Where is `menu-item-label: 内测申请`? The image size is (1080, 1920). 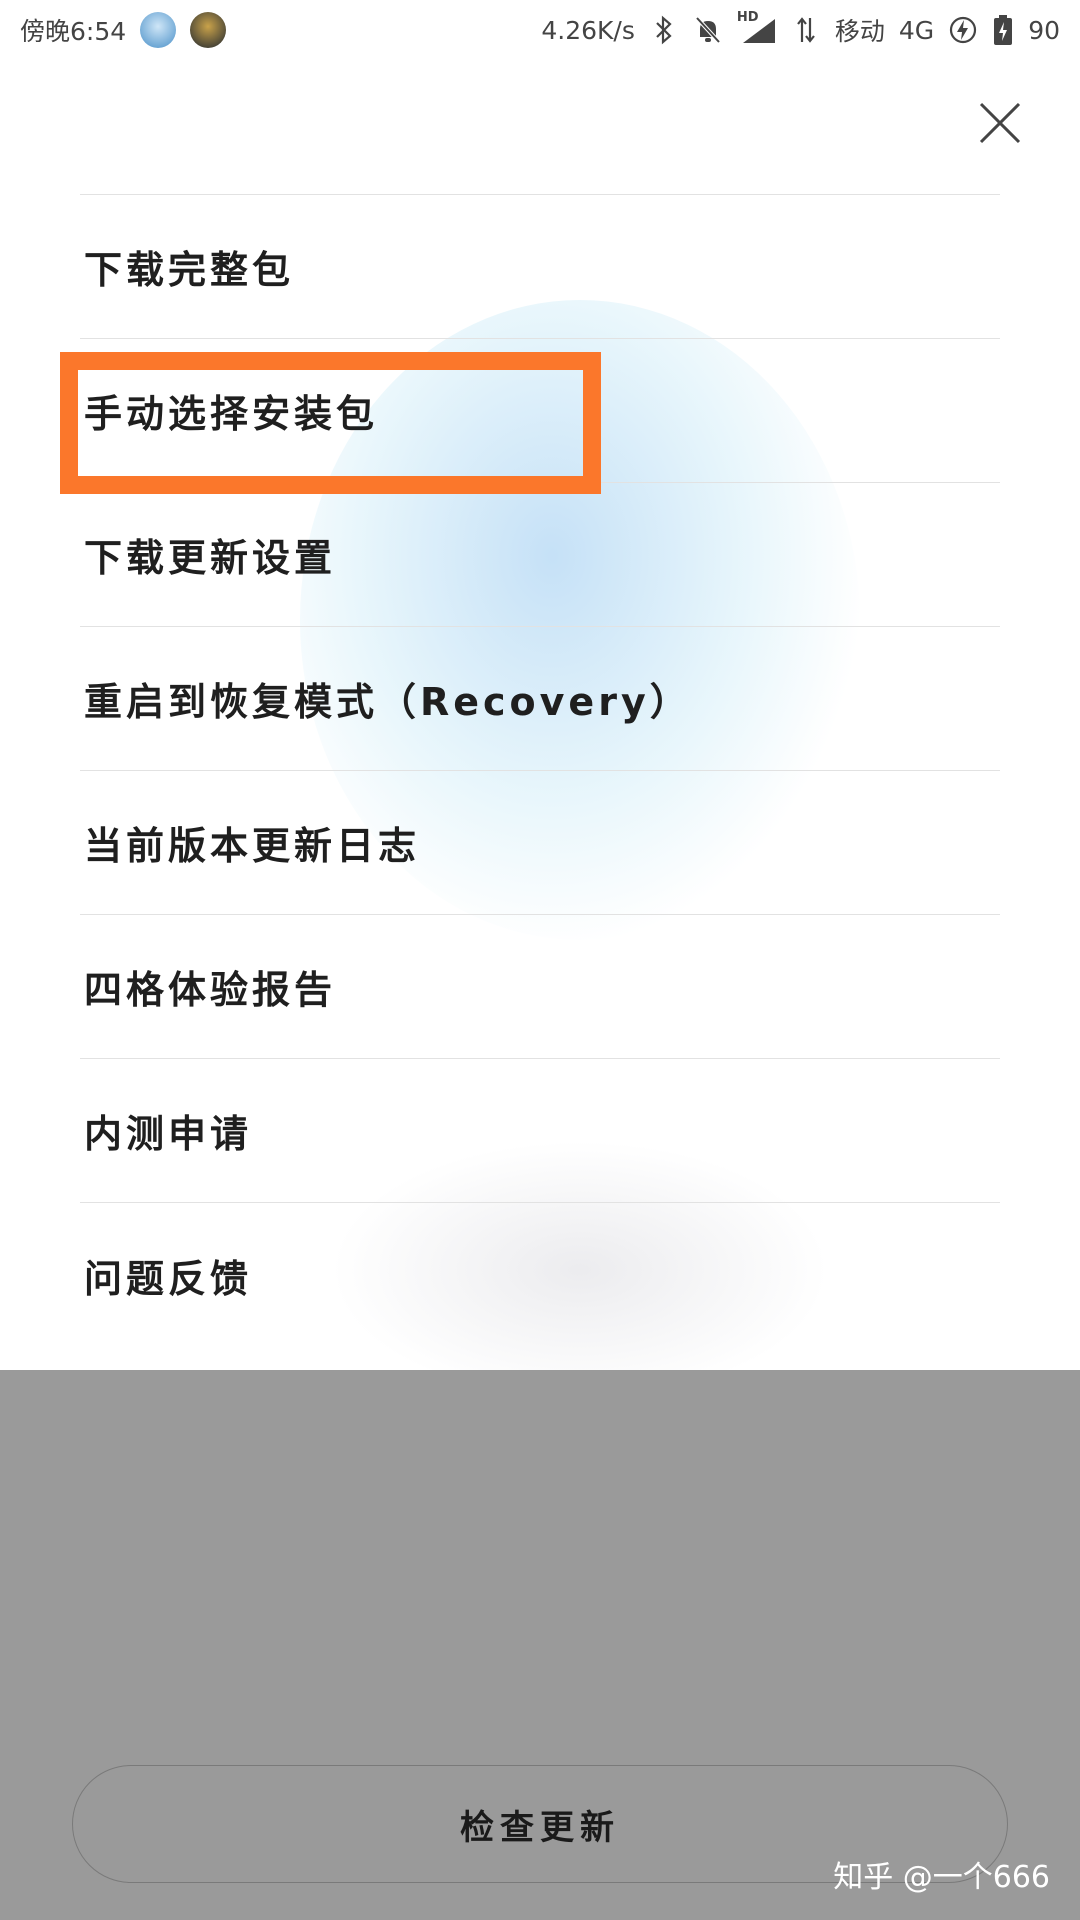 menu-item-label: 内测申请 is located at coordinates (168, 1134).